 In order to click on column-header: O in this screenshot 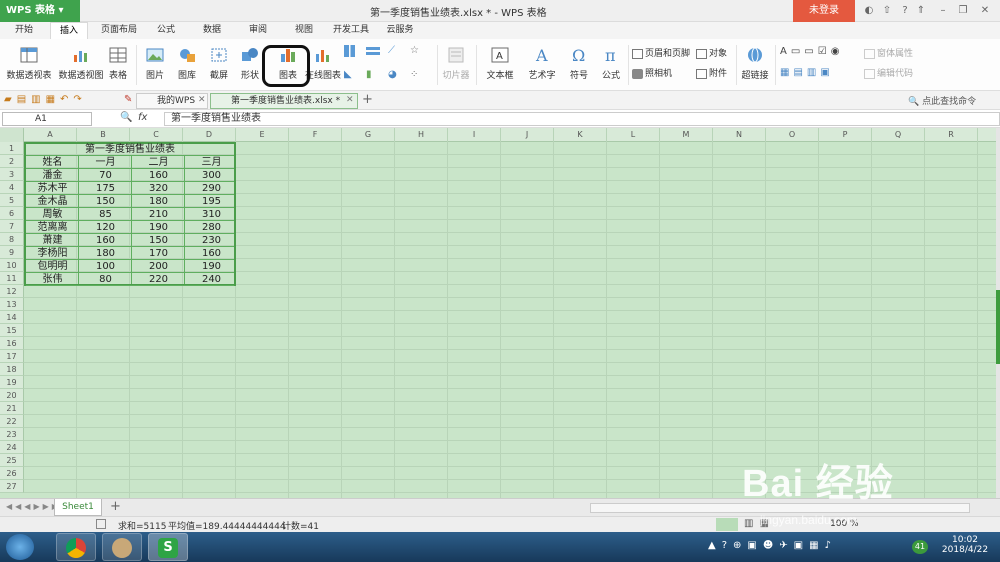, I will do `click(792, 135)`.